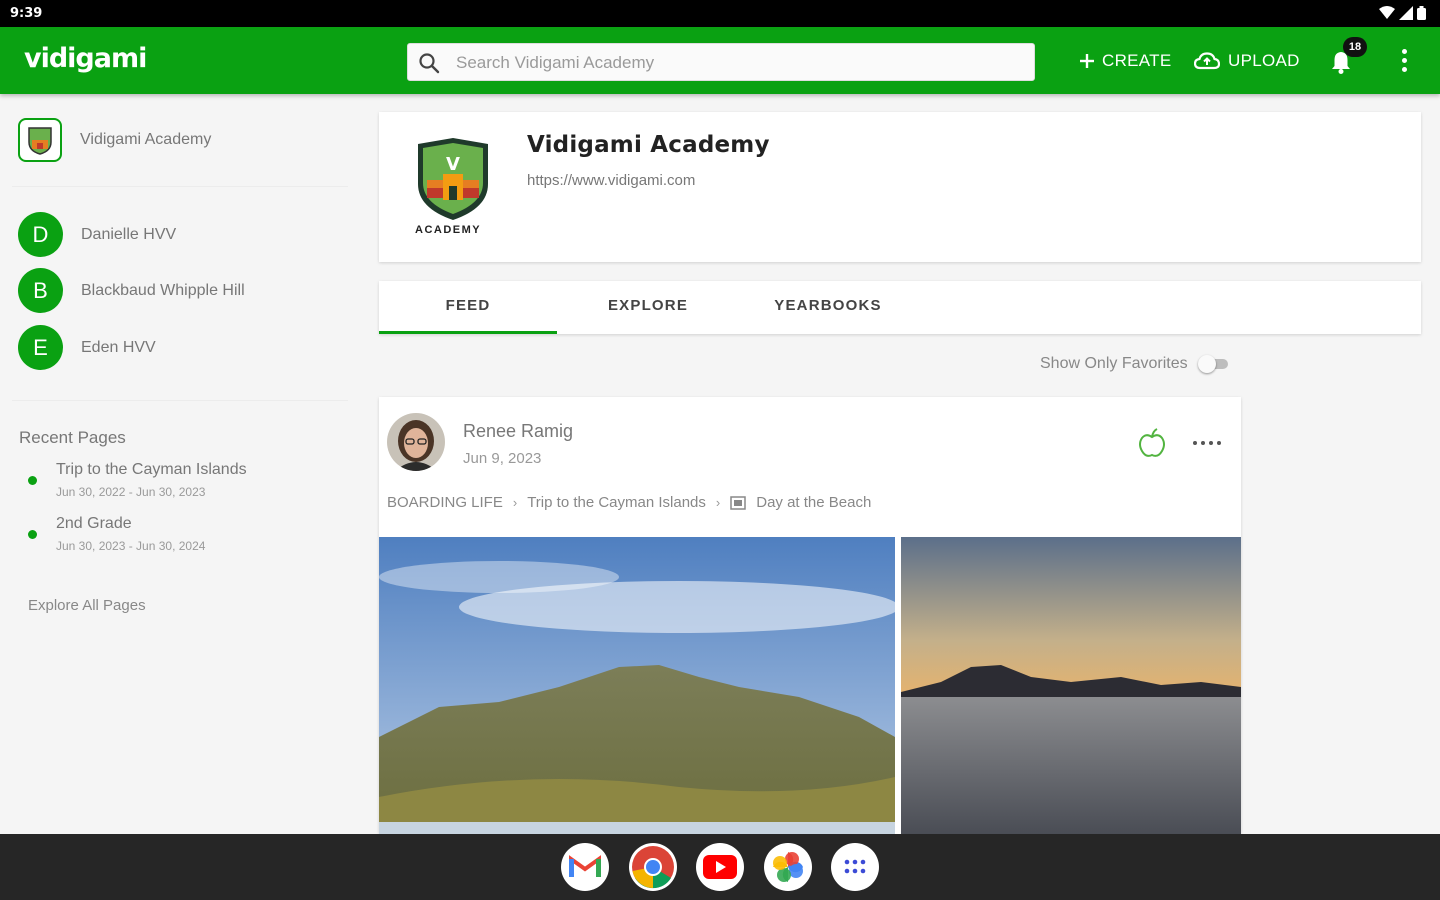 Image resolution: width=1440 pixels, height=900 pixels. What do you see at coordinates (448, 230) in the screenshot?
I see `crest-label: ACADEMY` at bounding box center [448, 230].